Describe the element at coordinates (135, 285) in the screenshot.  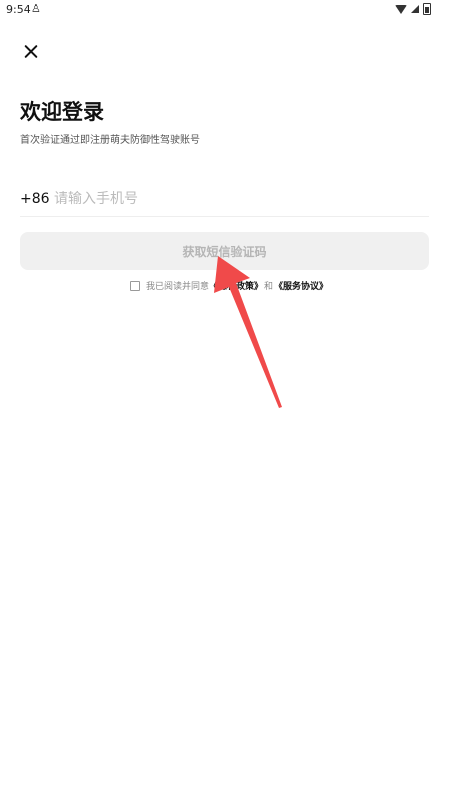
I see `agreement-checkbox` at that location.